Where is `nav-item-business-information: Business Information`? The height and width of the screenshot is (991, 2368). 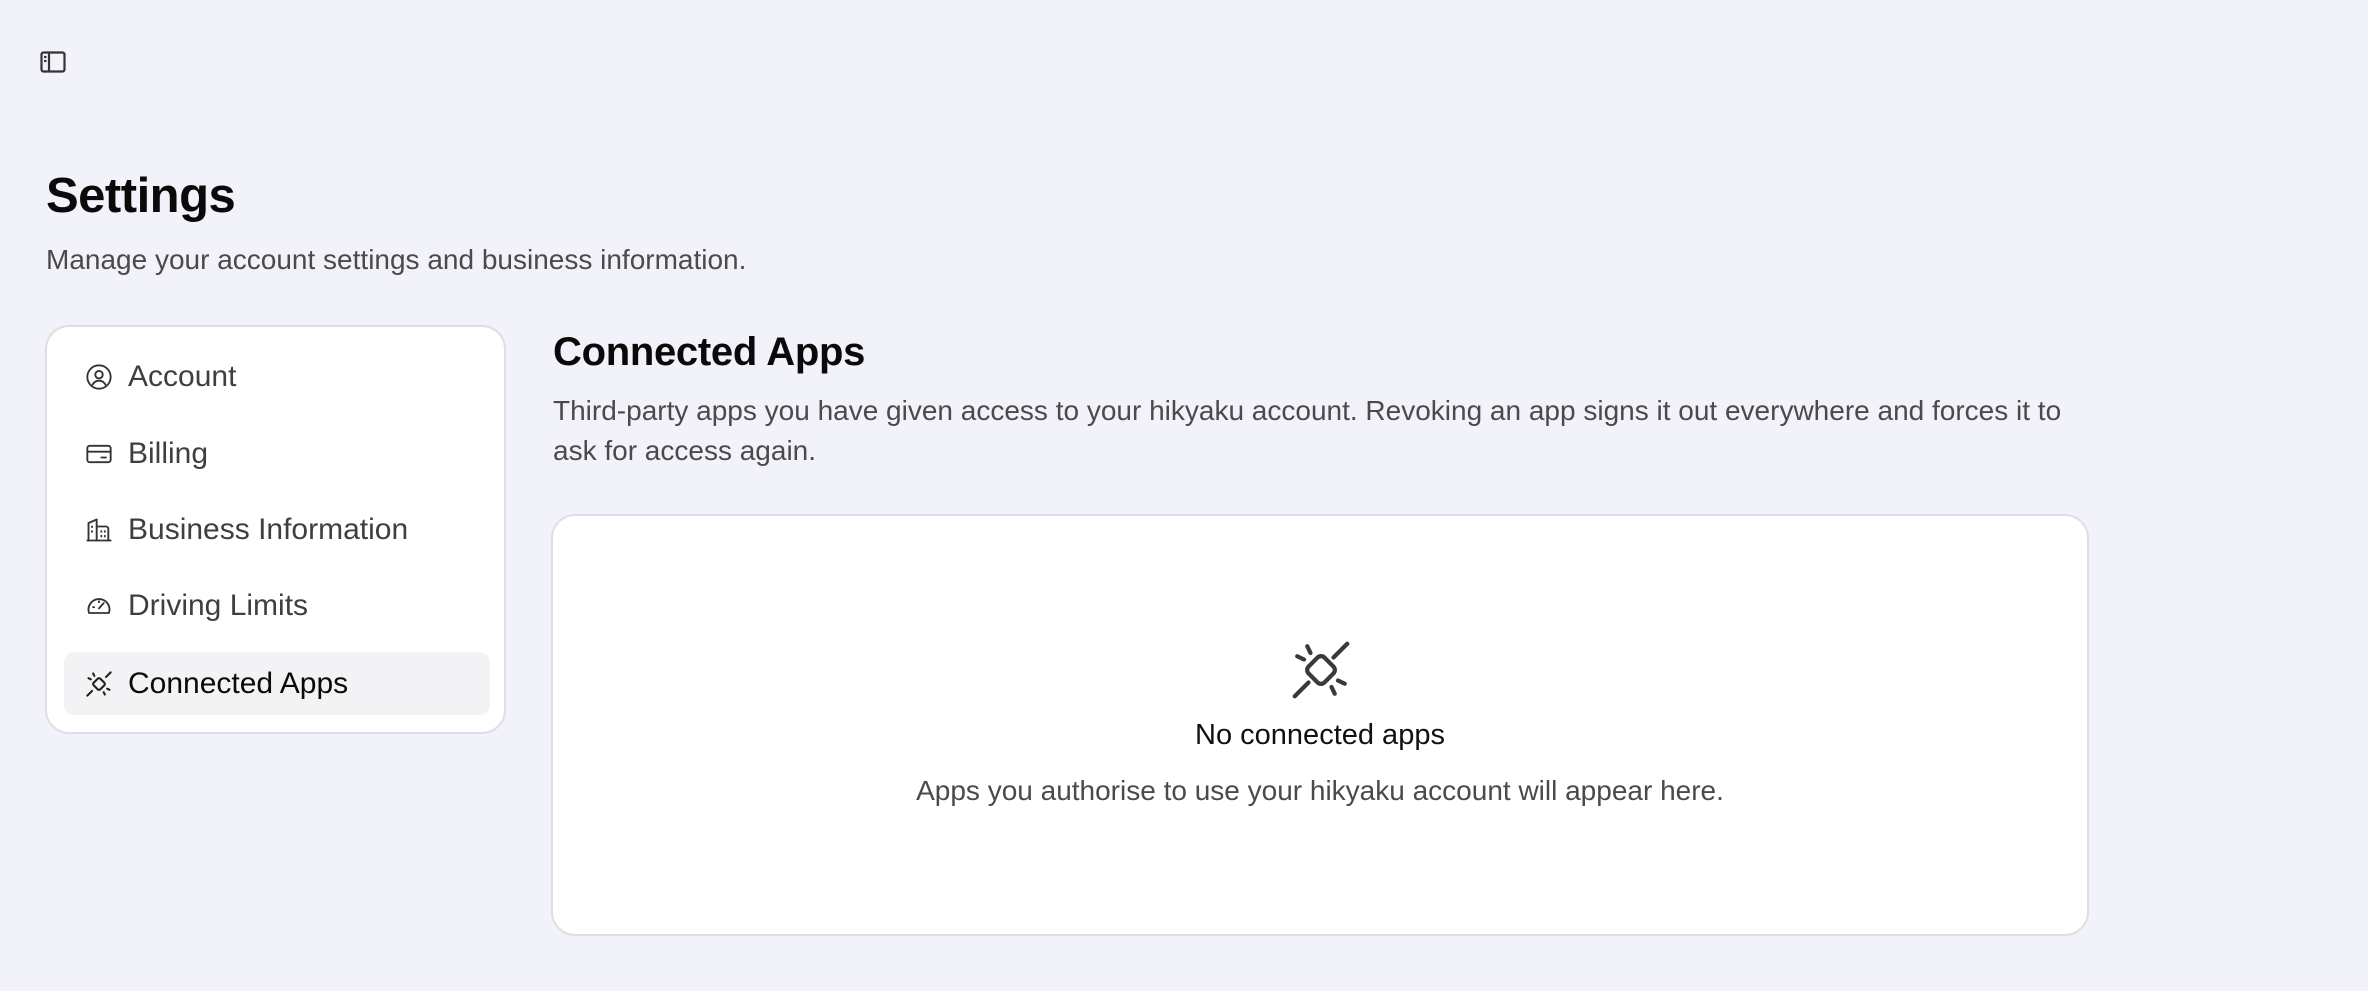 nav-item-business-information: Business Information is located at coordinates (277, 529).